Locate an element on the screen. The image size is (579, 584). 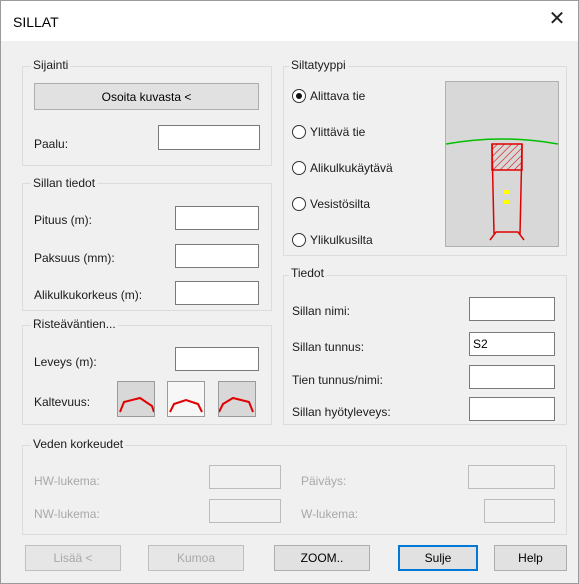
slope-left-option is located at coordinates (136, 399).